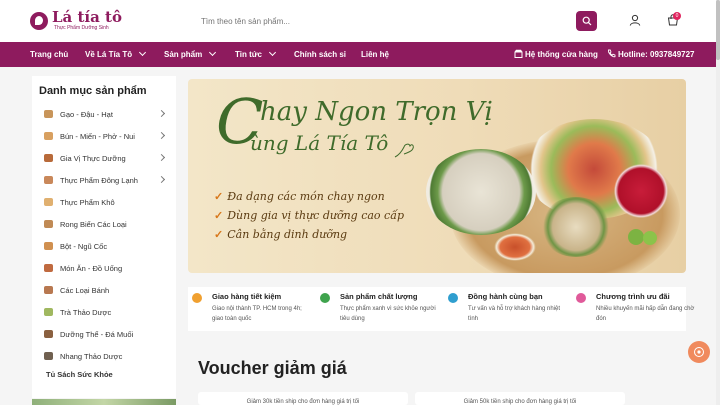 Image resolution: width=720 pixels, height=405 pixels. I want to click on sidebar-item-seaweed: Rong Biển Các Loại, so click(105, 224).